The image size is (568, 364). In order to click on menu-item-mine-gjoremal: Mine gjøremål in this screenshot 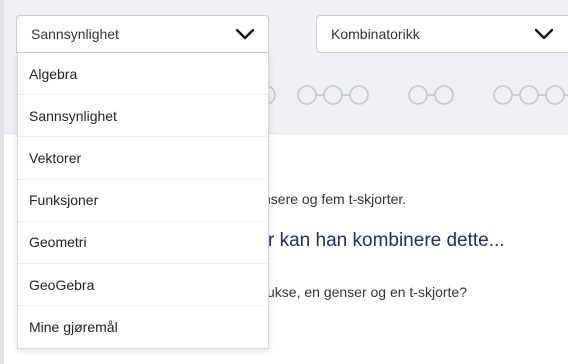, I will do `click(143, 327)`.